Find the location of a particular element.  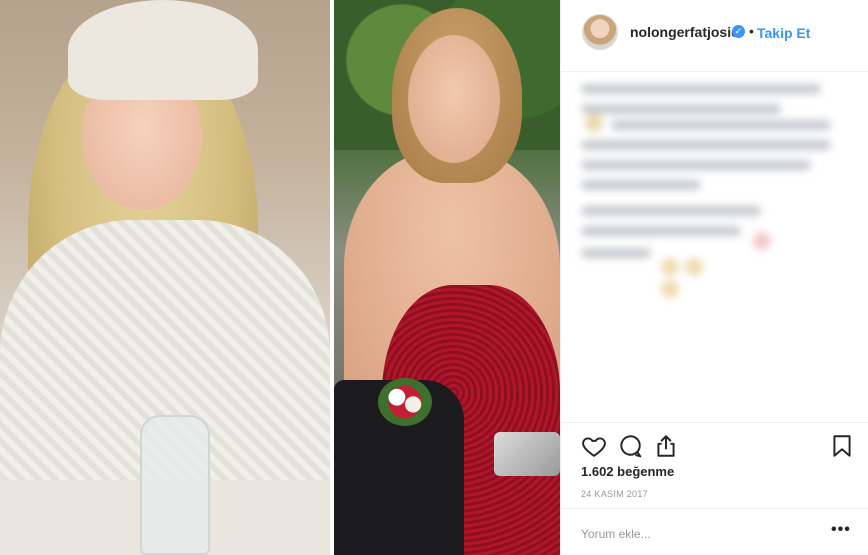

likes-count: 1.602 beğenme is located at coordinates (627, 471).